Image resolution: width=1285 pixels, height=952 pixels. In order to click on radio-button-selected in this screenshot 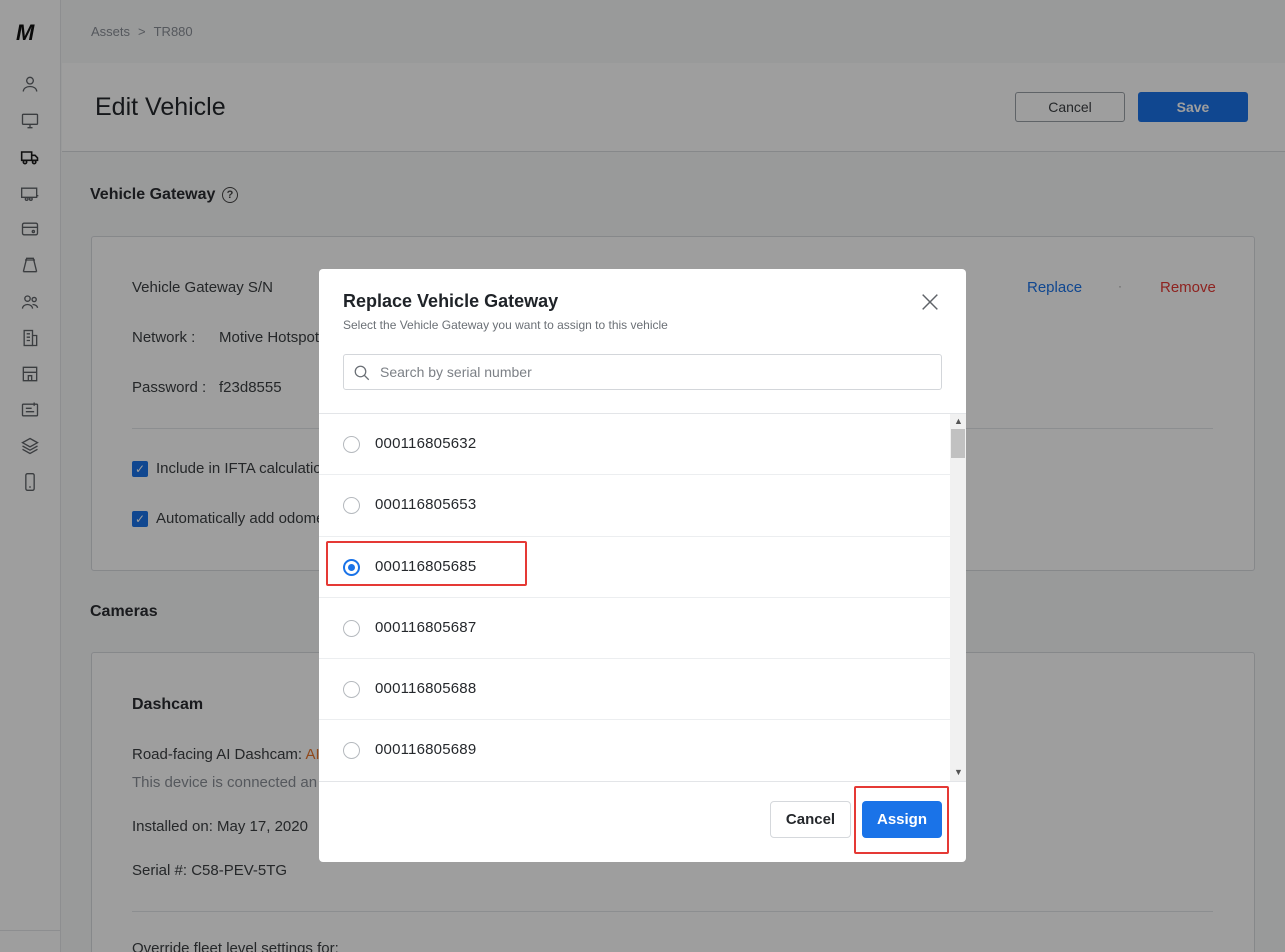, I will do `click(351, 567)`.